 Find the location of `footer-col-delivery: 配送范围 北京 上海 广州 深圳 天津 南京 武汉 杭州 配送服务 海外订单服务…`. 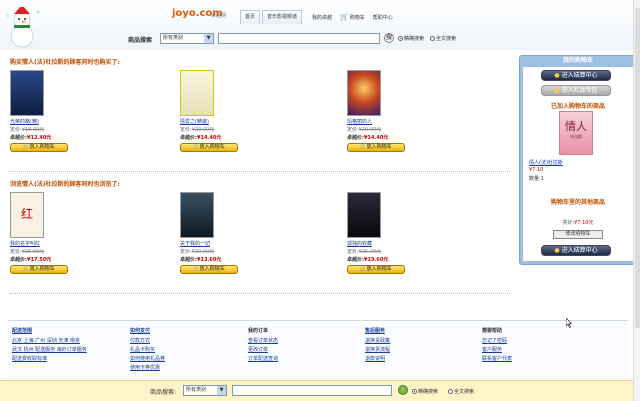

footer-col-delivery: 配送范围 北京 上海 广州 深圳 天津 南京 武汉 杭州 配送服务 海外订单服务… is located at coordinates (71, 345).